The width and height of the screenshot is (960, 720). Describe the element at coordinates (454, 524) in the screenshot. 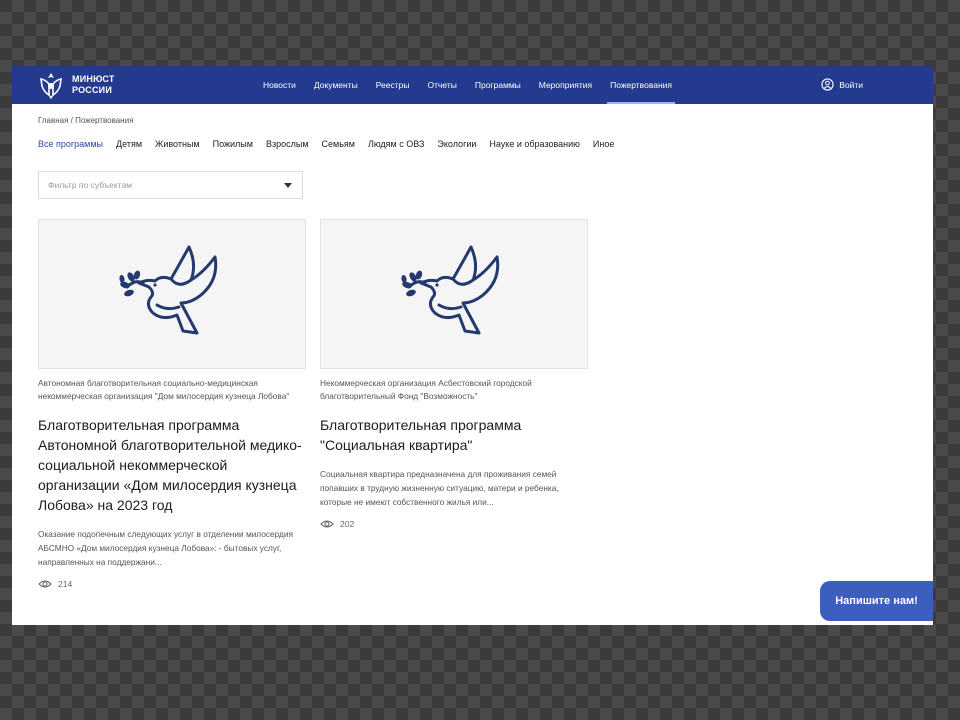

I see `program-card-views: 202` at that location.